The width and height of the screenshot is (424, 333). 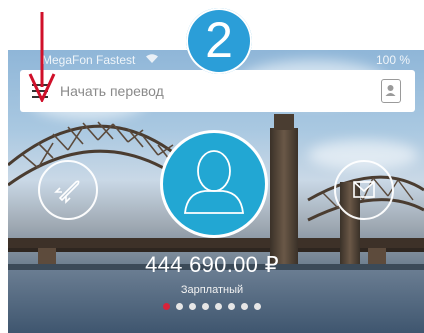 I want to click on envelope-icon, so click(x=364, y=189).